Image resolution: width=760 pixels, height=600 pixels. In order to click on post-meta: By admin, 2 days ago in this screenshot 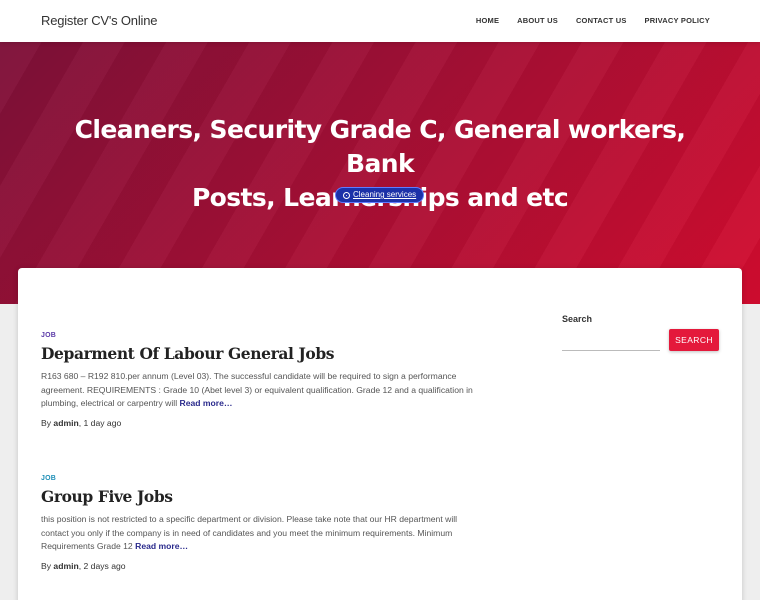, I will do `click(83, 565)`.